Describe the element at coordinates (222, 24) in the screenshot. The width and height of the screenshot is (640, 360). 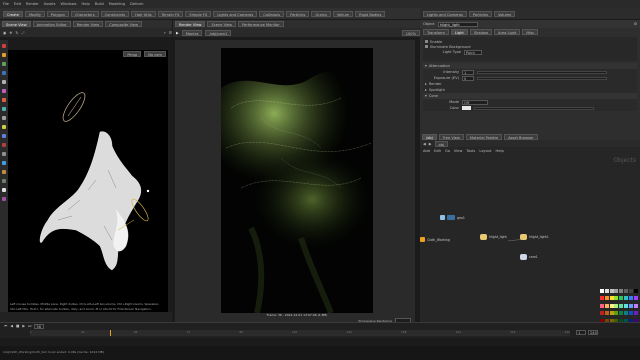
I see `tab-render-pane: Scene View` at that location.